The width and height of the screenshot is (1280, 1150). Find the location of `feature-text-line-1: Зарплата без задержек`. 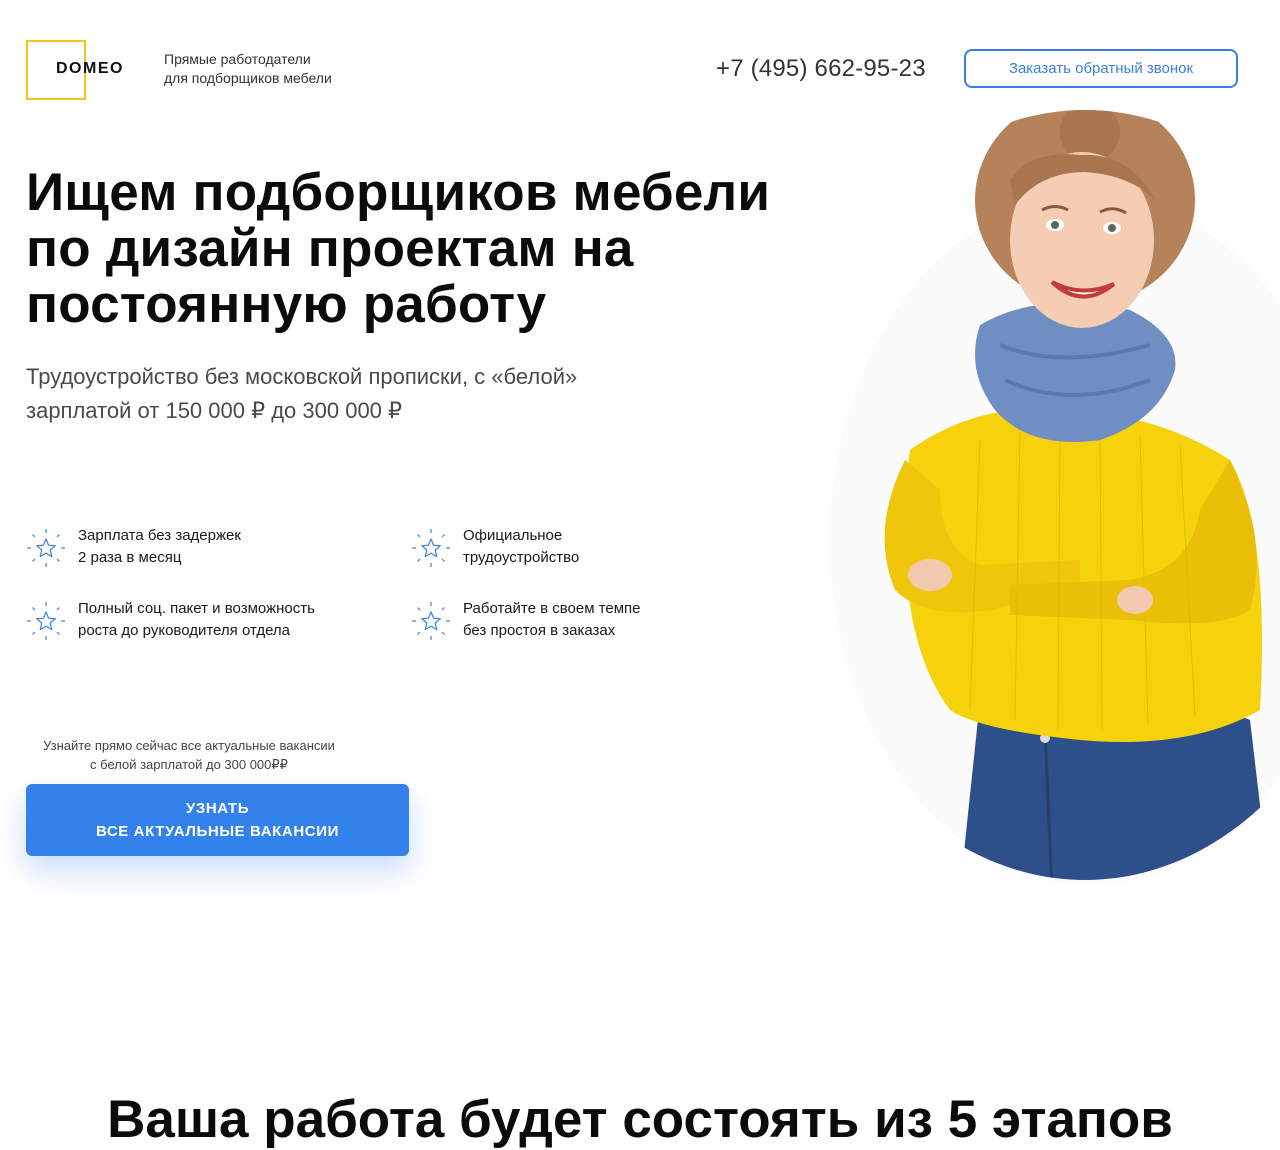

feature-text-line-1: Зарплата без задержек is located at coordinates (159, 535).